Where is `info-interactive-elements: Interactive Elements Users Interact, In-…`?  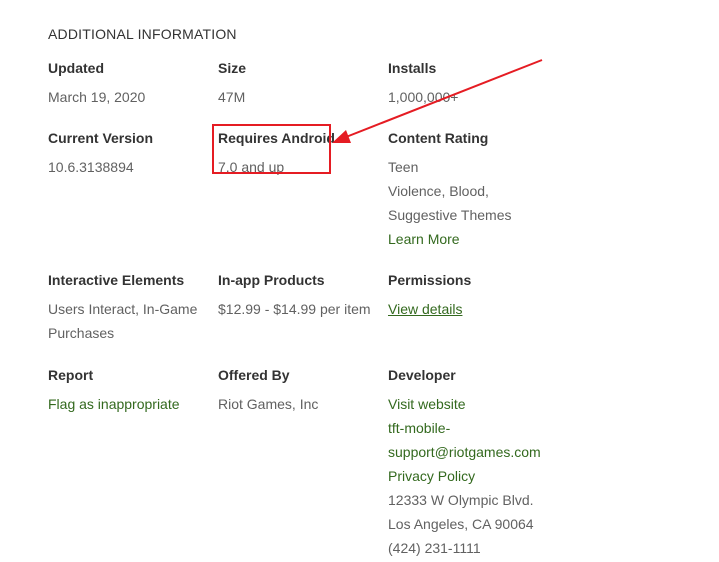 info-interactive-elements: Interactive Elements Users Interact, In-… is located at coordinates (133, 318).